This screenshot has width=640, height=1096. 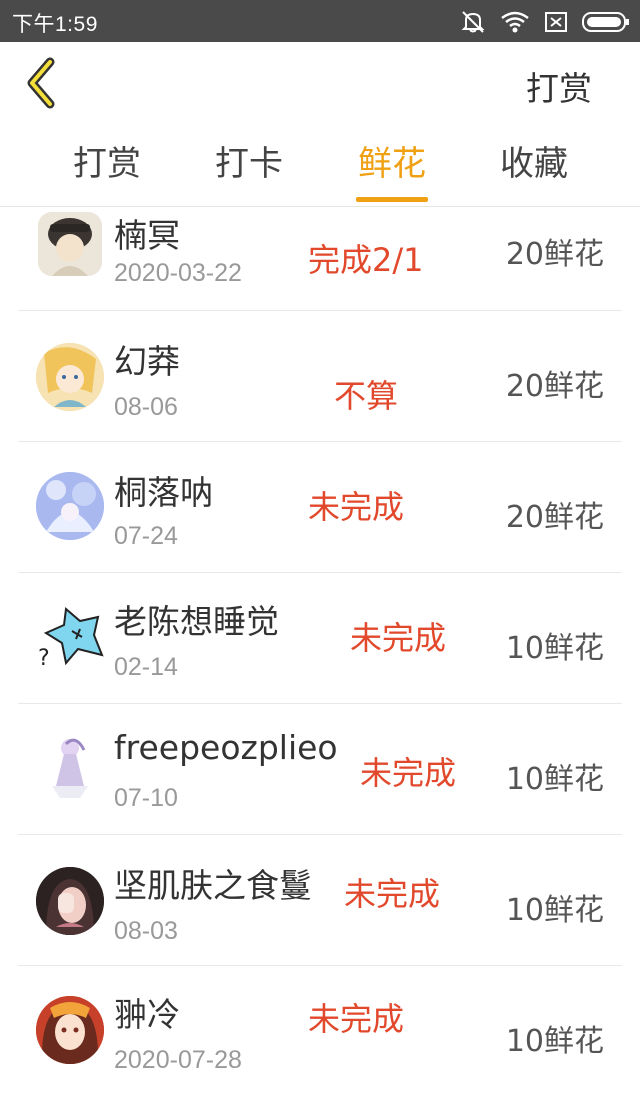 I want to click on tab-label: 收藏, so click(x=534, y=164).